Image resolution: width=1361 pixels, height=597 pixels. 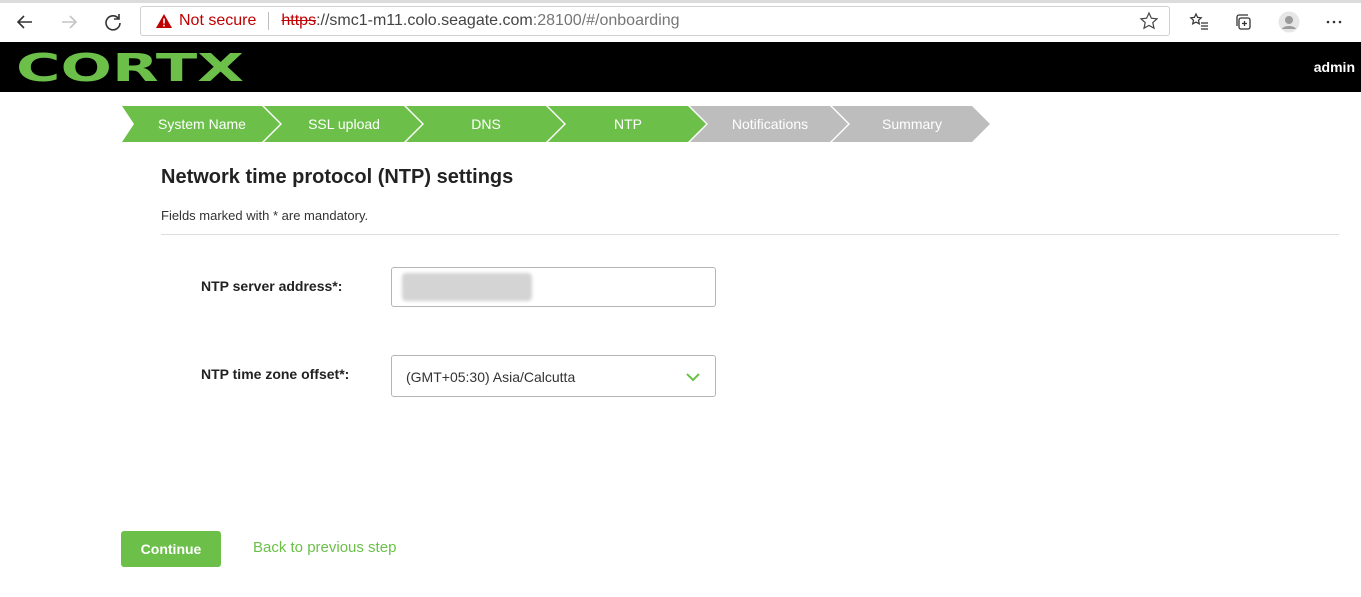 I want to click on forward-arrow-icon, so click(x=69, y=22).